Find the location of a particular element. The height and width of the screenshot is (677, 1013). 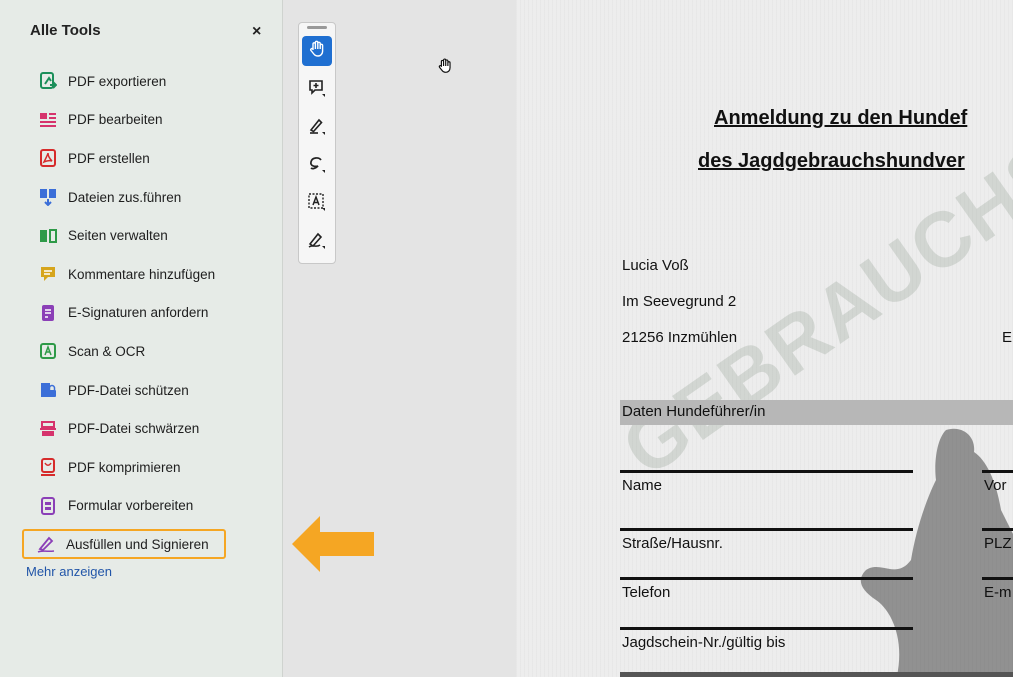

field-label-firstname: Vor is located at coordinates (995, 485).